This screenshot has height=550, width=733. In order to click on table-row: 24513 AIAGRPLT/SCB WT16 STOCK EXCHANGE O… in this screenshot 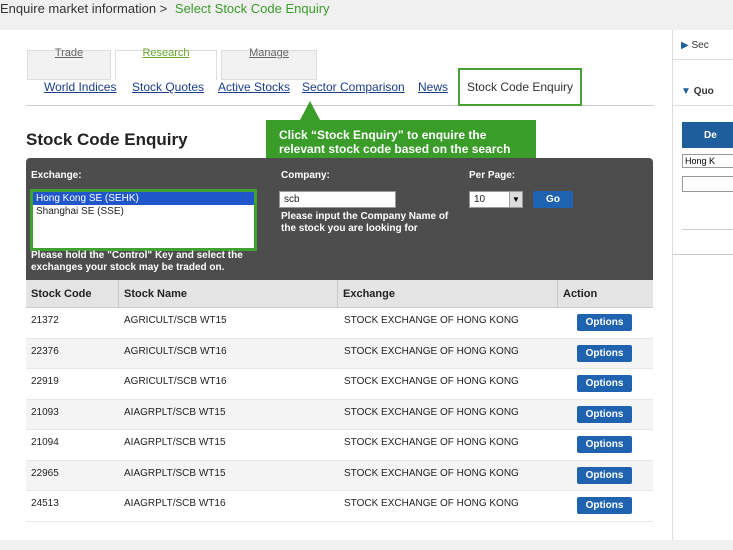, I will do `click(339, 506)`.